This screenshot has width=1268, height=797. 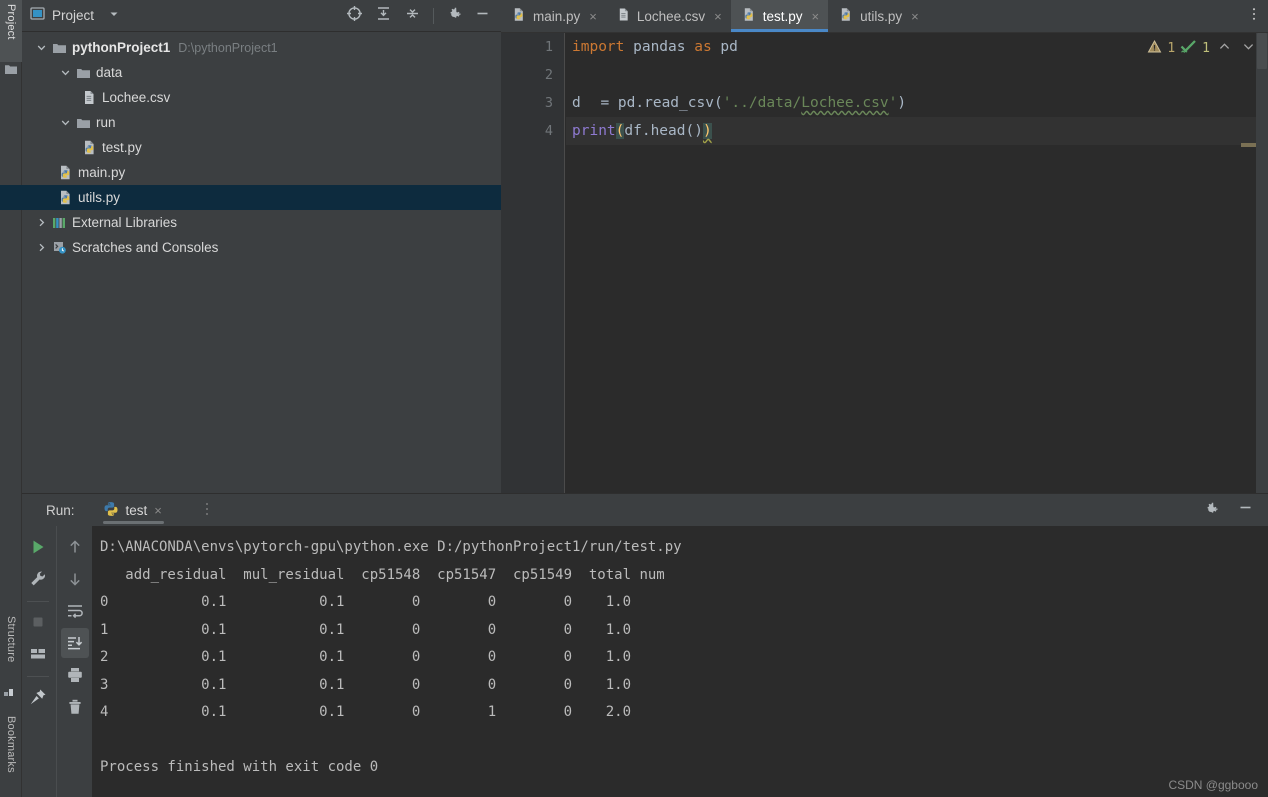 What do you see at coordinates (366, 629) in the screenshot?
I see `console-table-row: 1 0.1 0.1 0 0 0 1.0` at bounding box center [366, 629].